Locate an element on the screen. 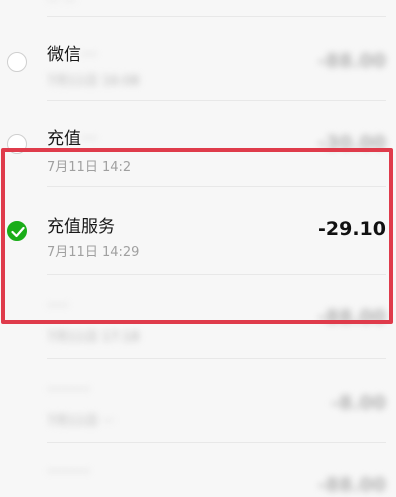  list-item: ········ -88.00 is located at coordinates (198, 472).